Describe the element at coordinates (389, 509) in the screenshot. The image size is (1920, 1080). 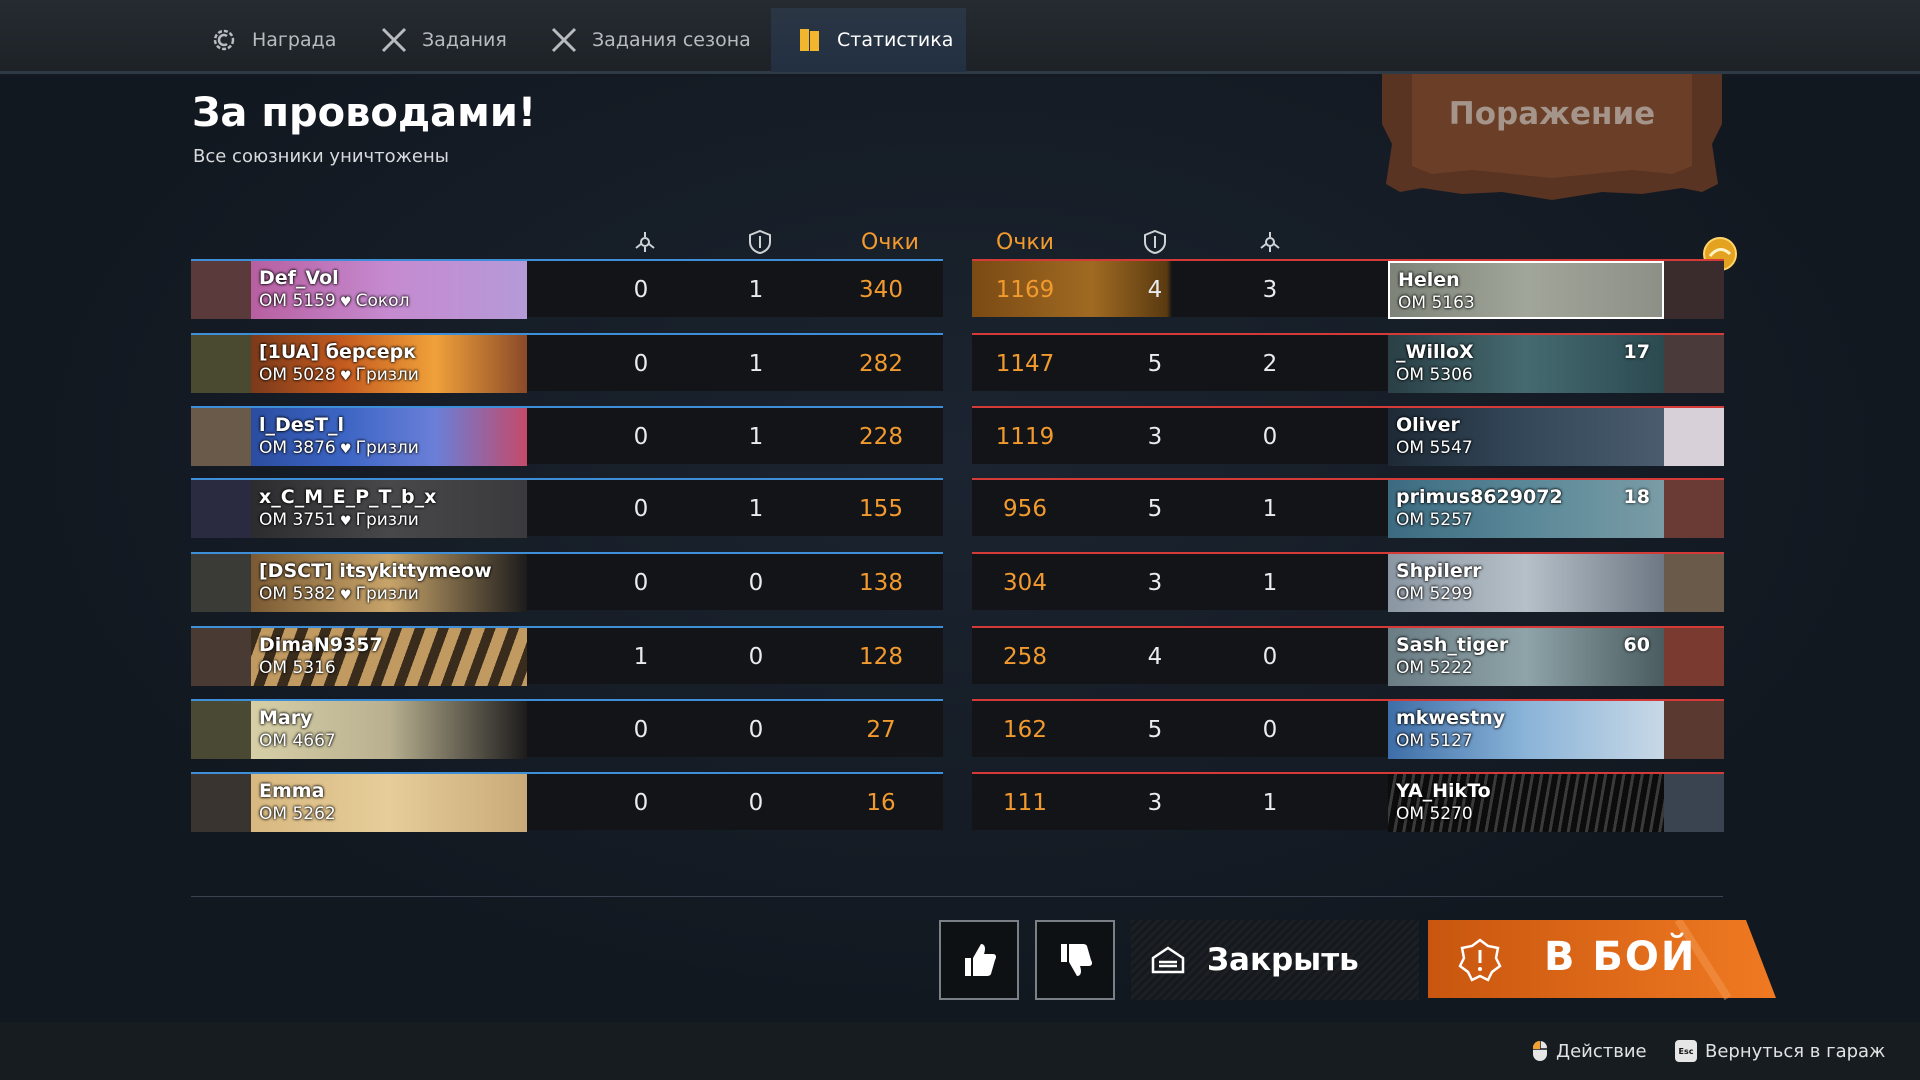
I see `player-nameplate: x_C_M_E_P_T_b_x ОМ 3751 ♥ Гризли` at that location.